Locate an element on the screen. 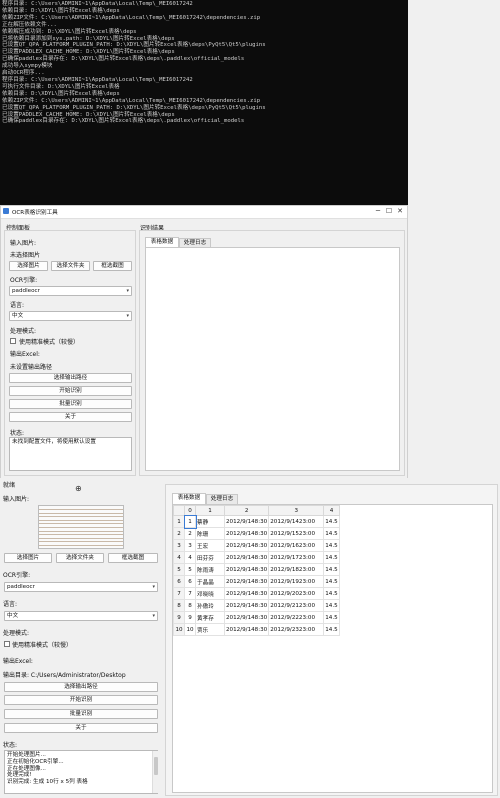 Image resolution: width=500 pixels, height=798 pixels. table-row: 7 7 邓晓晓 2012/9/148:30 2012/9/2023:00 14.5 is located at coordinates (256, 593).